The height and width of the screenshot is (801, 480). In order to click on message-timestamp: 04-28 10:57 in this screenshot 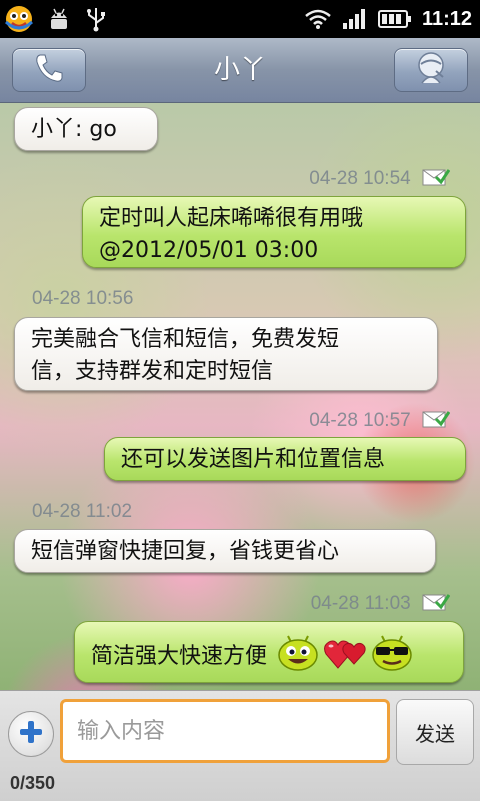, I will do `click(380, 422)`.